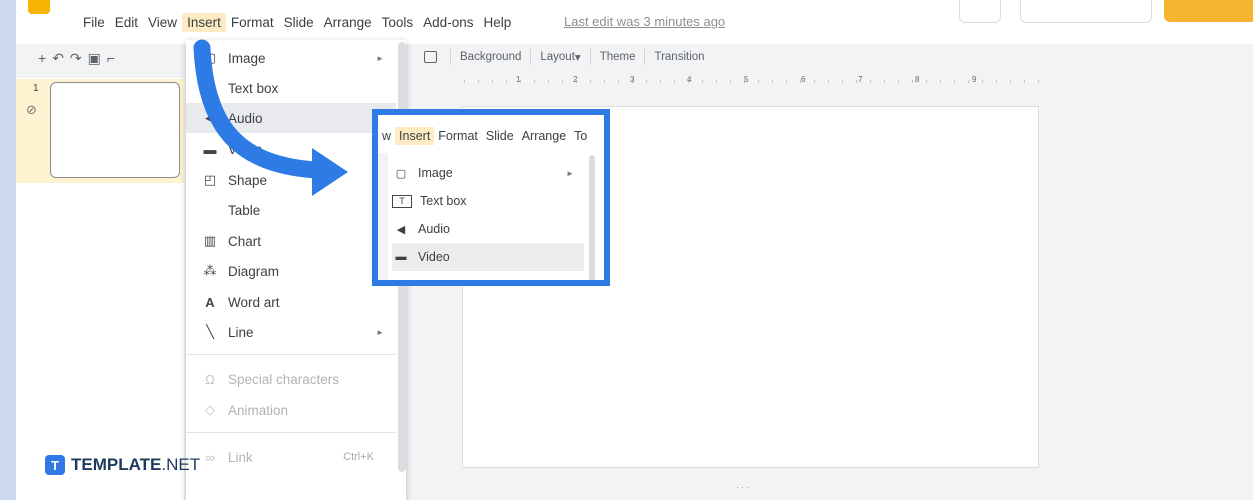 The image size is (1253, 500). Describe the element at coordinates (114, 58) in the screenshot. I see `paint-format-icon: ⌐` at that location.